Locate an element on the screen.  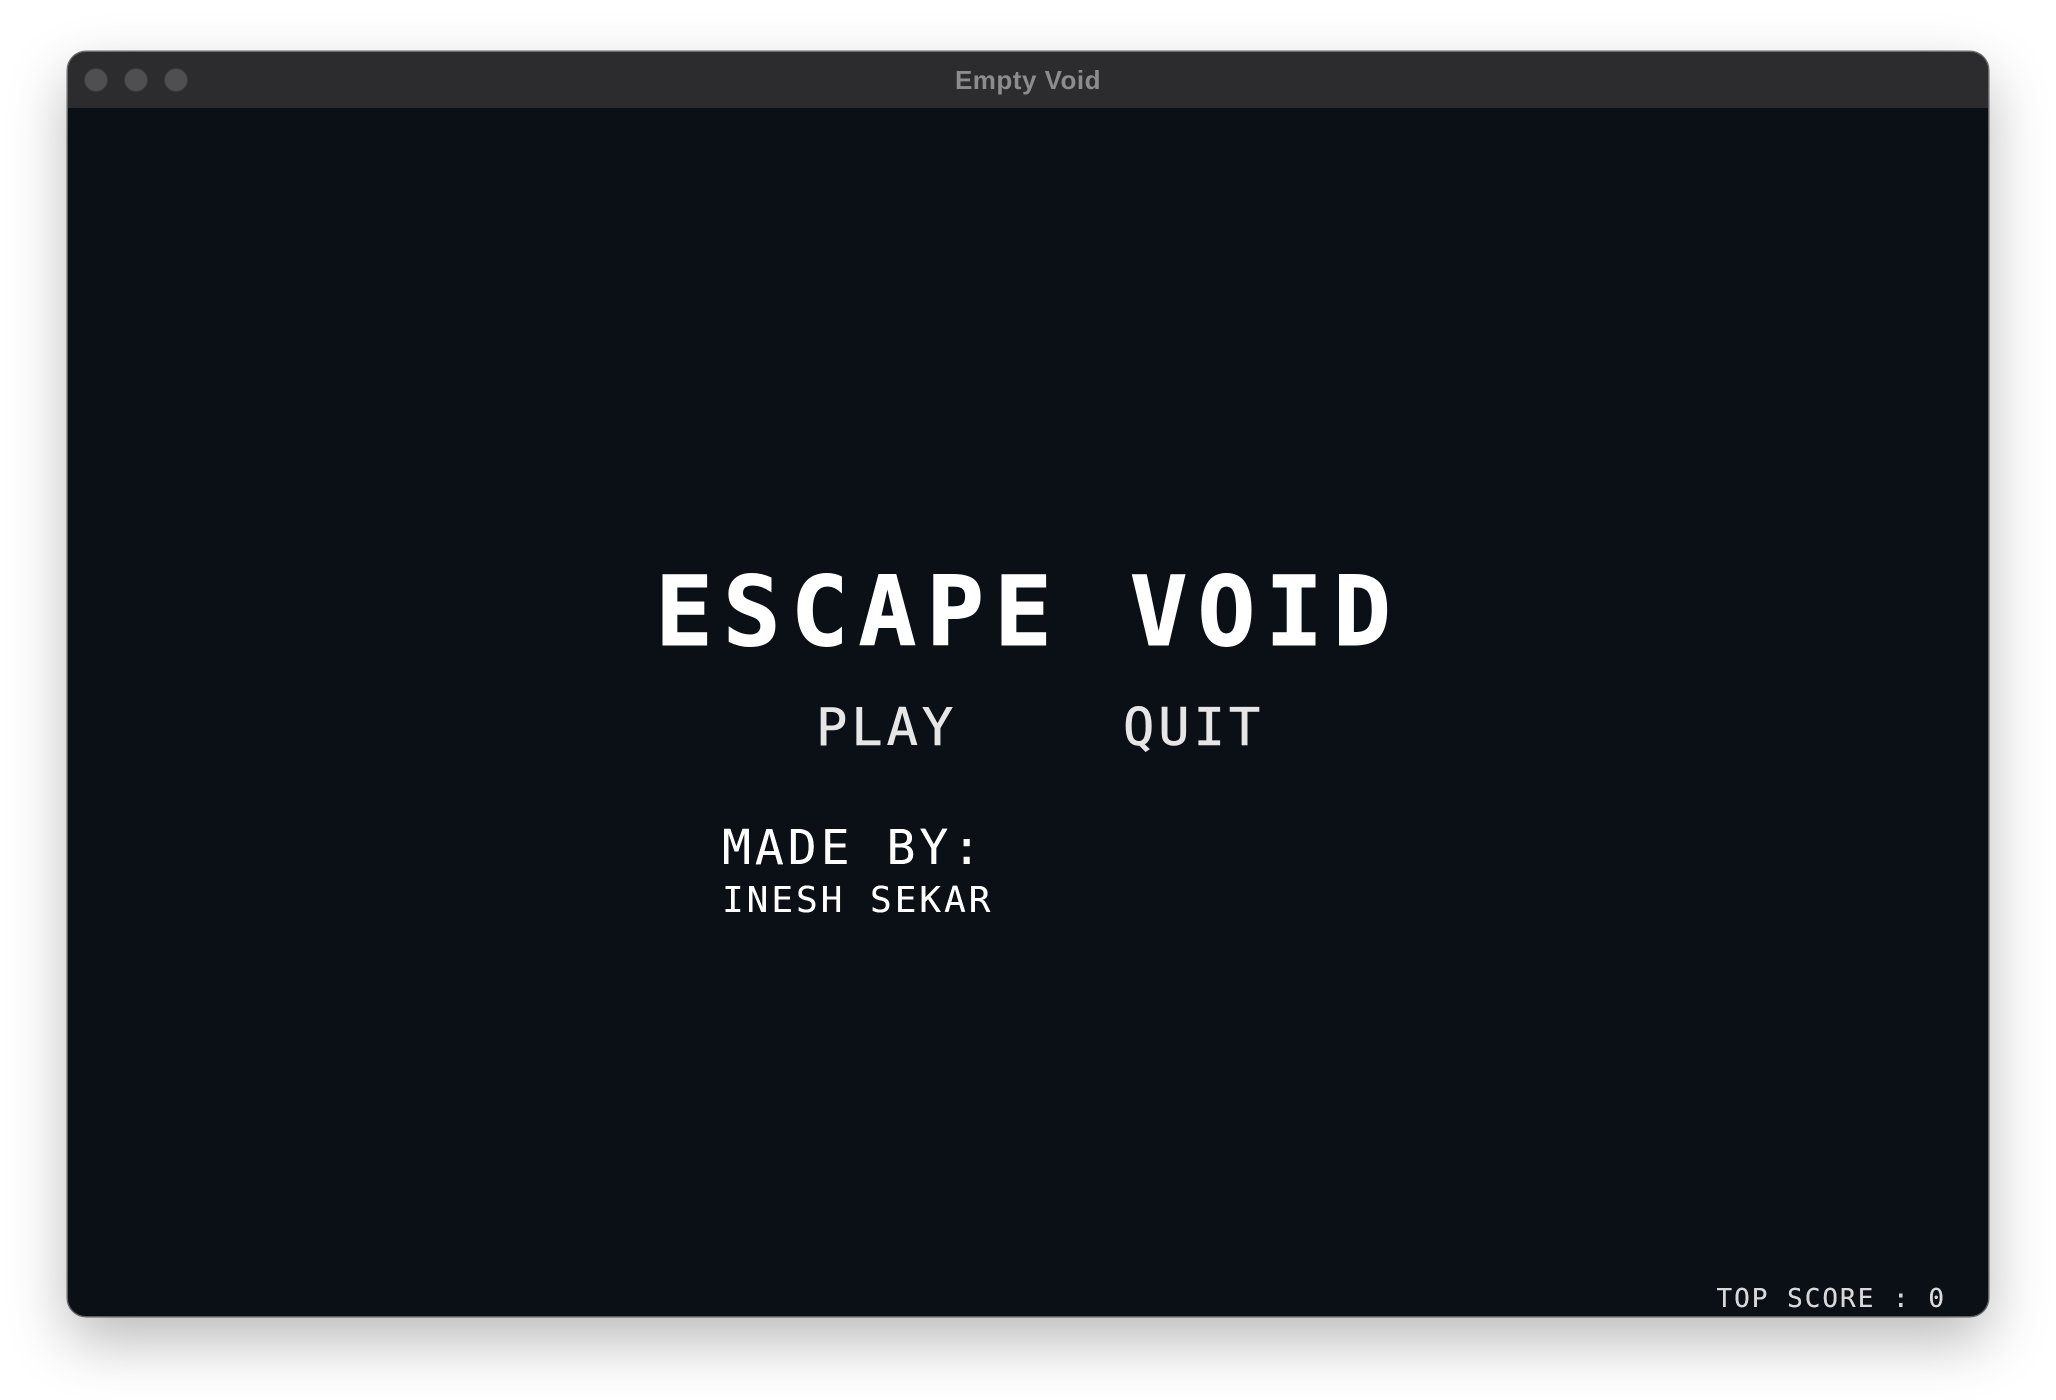
top-score-value: 0 is located at coordinates (1937, 1299).